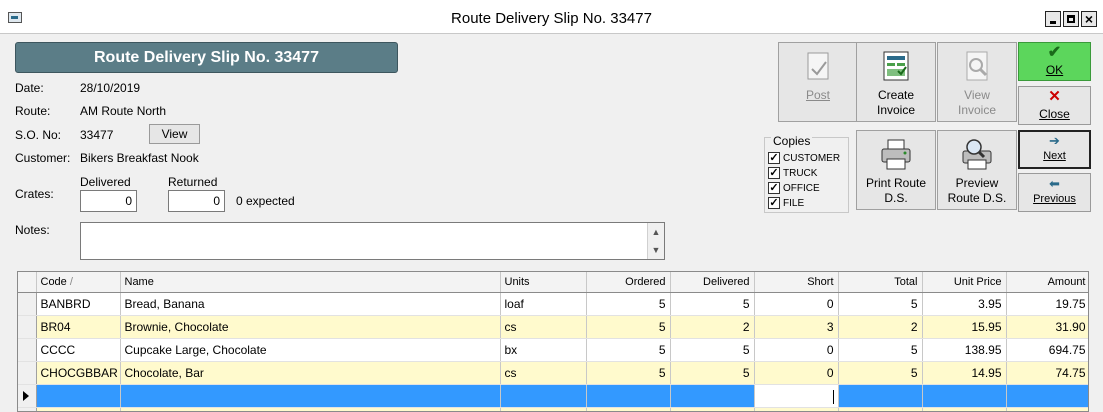 This screenshot has height=412, width=1103. I want to click on copy-truck-checkbox: ✓ TRUCK, so click(792, 173).